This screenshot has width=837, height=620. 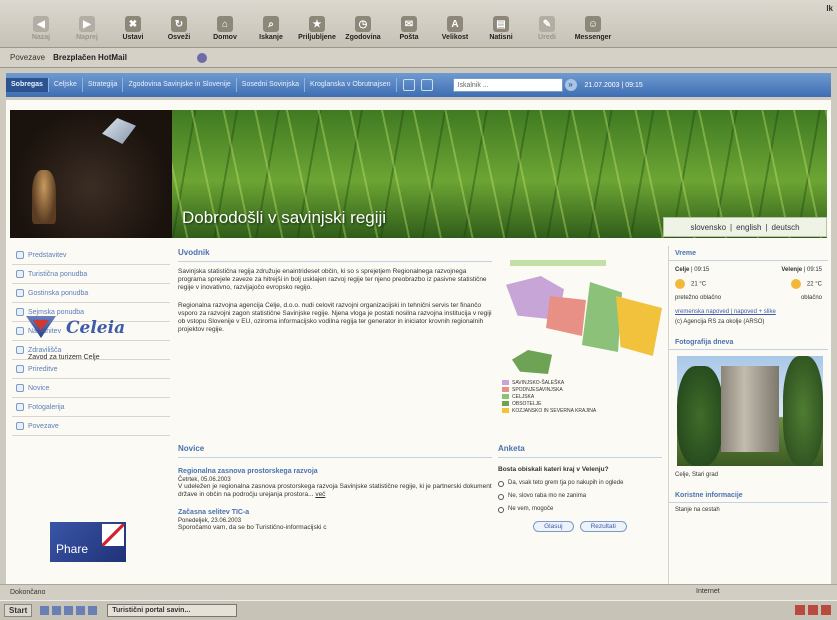 What do you see at coordinates (408, 85) in the screenshot?
I see `mail-icon` at bounding box center [408, 85].